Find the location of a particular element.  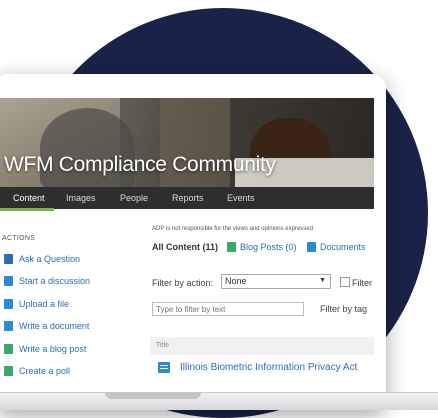

community-nav: Content Images People Reports Events is located at coordinates (187, 198).